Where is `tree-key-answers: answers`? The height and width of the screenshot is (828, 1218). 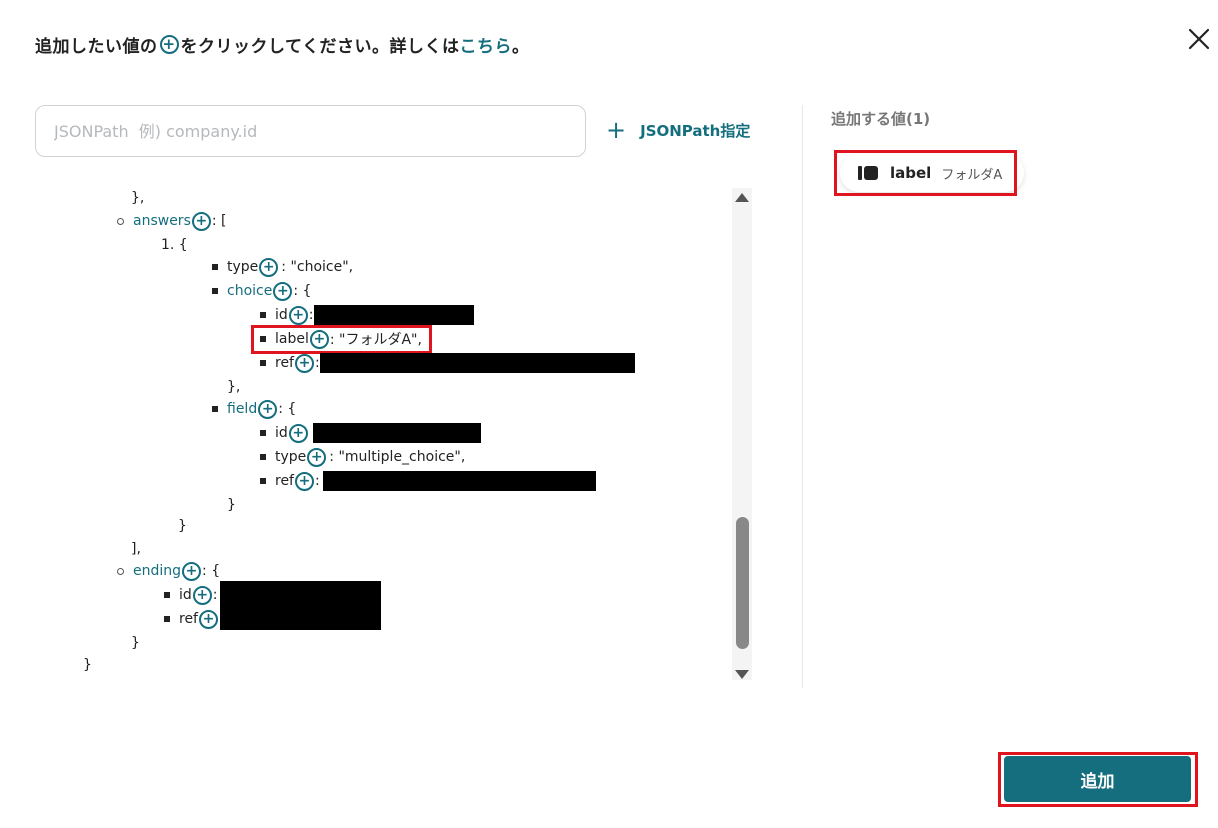 tree-key-answers: answers is located at coordinates (162, 221).